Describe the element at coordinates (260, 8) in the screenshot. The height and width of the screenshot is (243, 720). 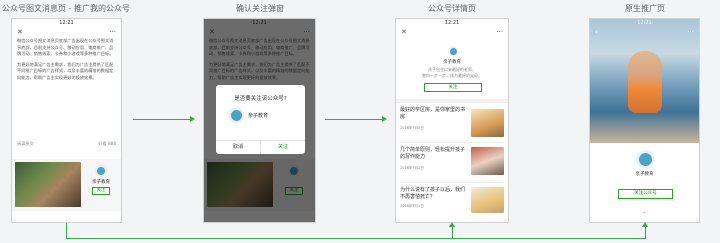
I see `caption-confirm-dialog: 确认关注弹窗` at that location.